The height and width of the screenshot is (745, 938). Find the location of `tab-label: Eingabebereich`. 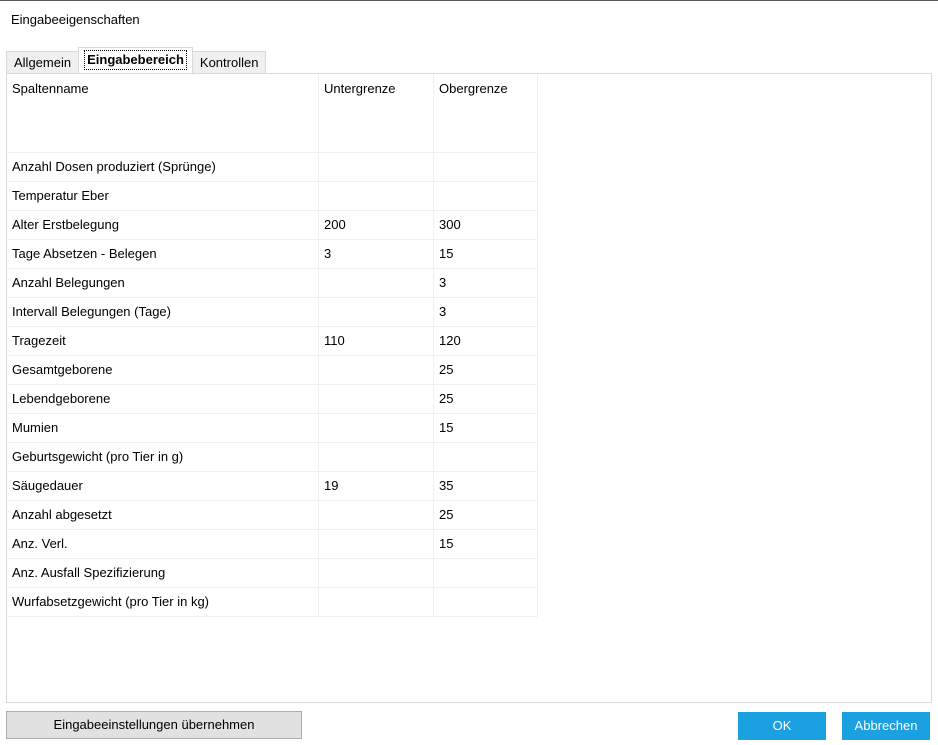

tab-label: Eingabebereich is located at coordinates (135, 60).